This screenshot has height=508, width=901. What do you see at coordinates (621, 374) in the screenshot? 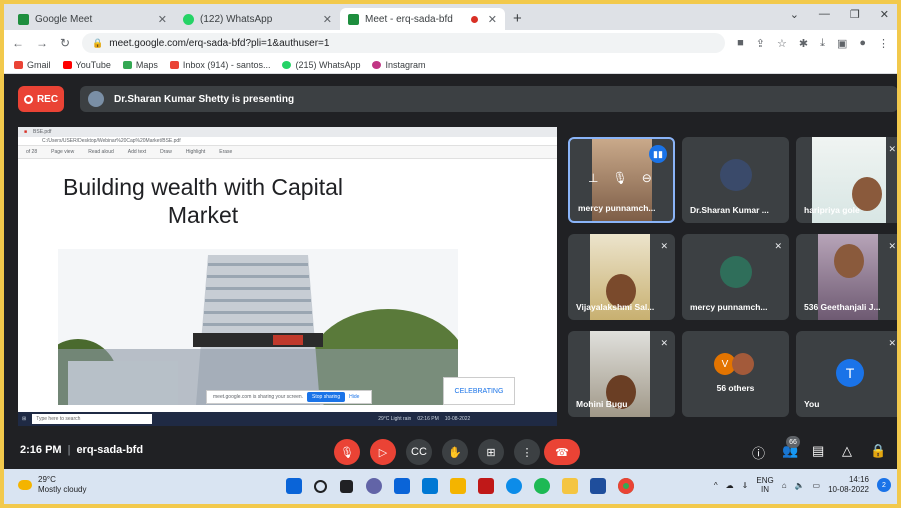
I see `participant-tile: ✕ Mohini Bugu` at bounding box center [621, 374].